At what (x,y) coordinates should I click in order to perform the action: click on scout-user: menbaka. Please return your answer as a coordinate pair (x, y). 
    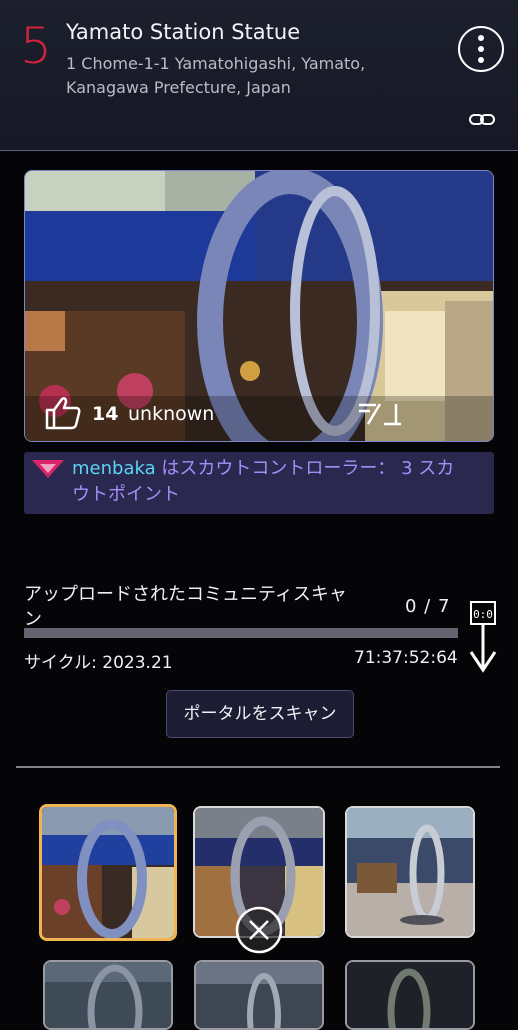
    Looking at the image, I should click on (114, 468).